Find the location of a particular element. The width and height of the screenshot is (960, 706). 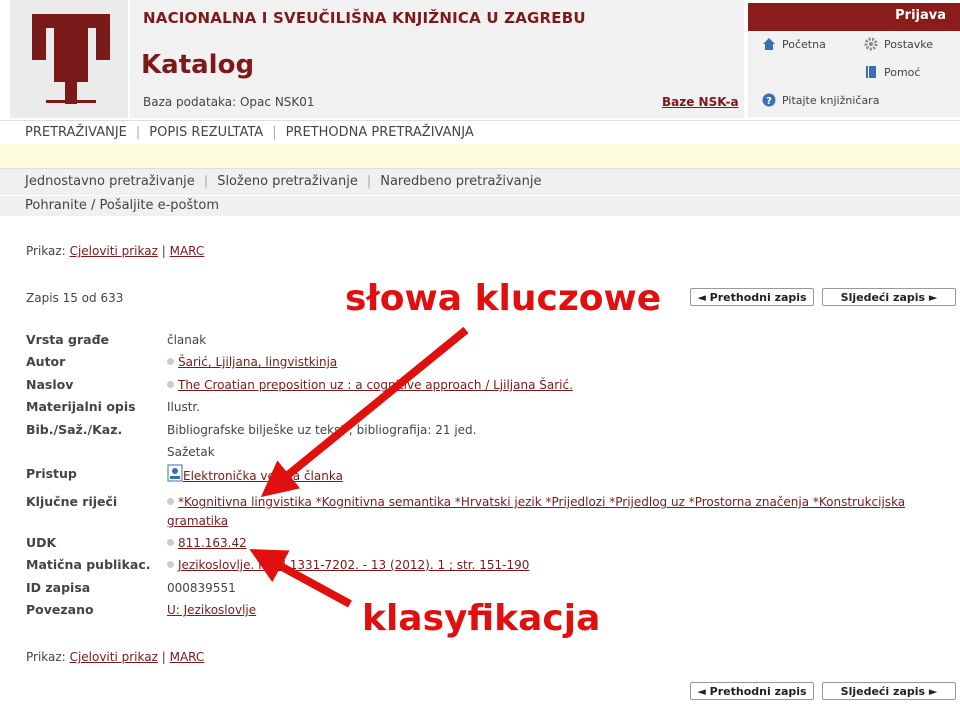

field-value-abstract: Sažetak is located at coordinates (191, 452).